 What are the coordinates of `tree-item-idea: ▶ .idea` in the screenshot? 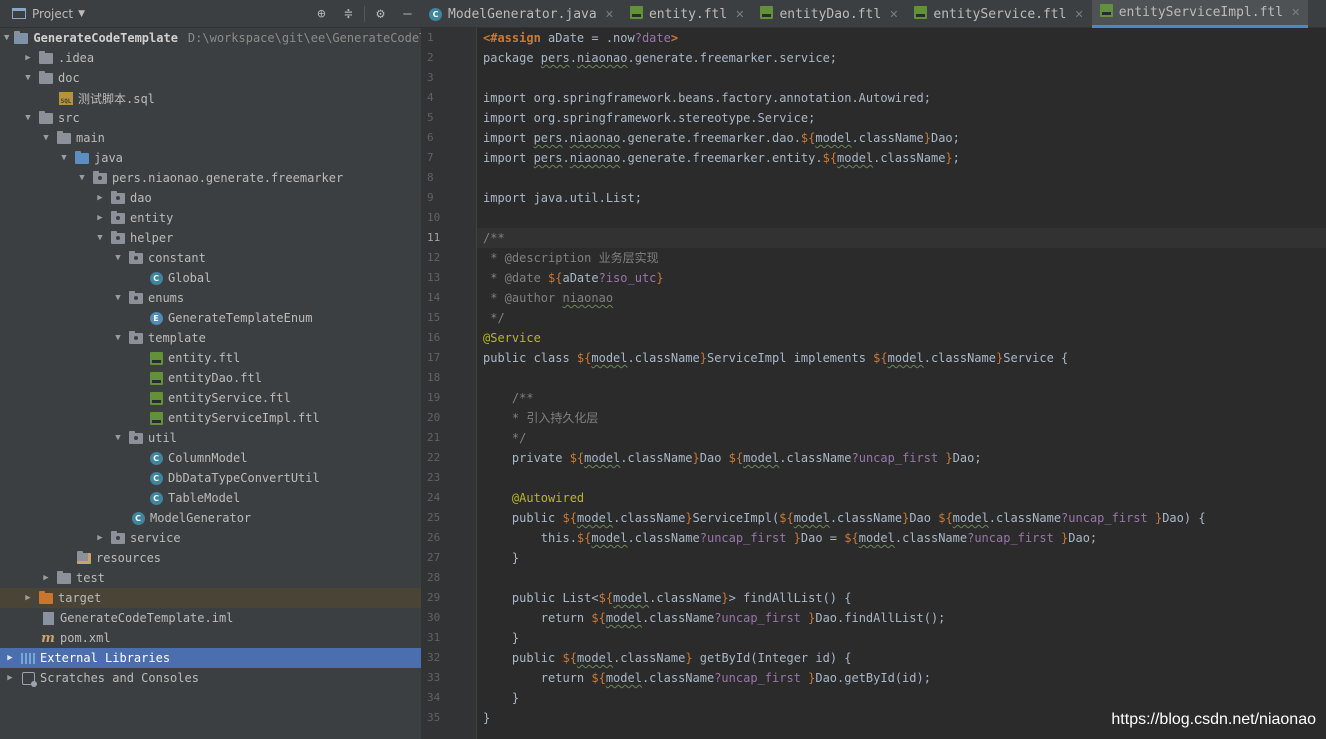 It's located at (210, 58).